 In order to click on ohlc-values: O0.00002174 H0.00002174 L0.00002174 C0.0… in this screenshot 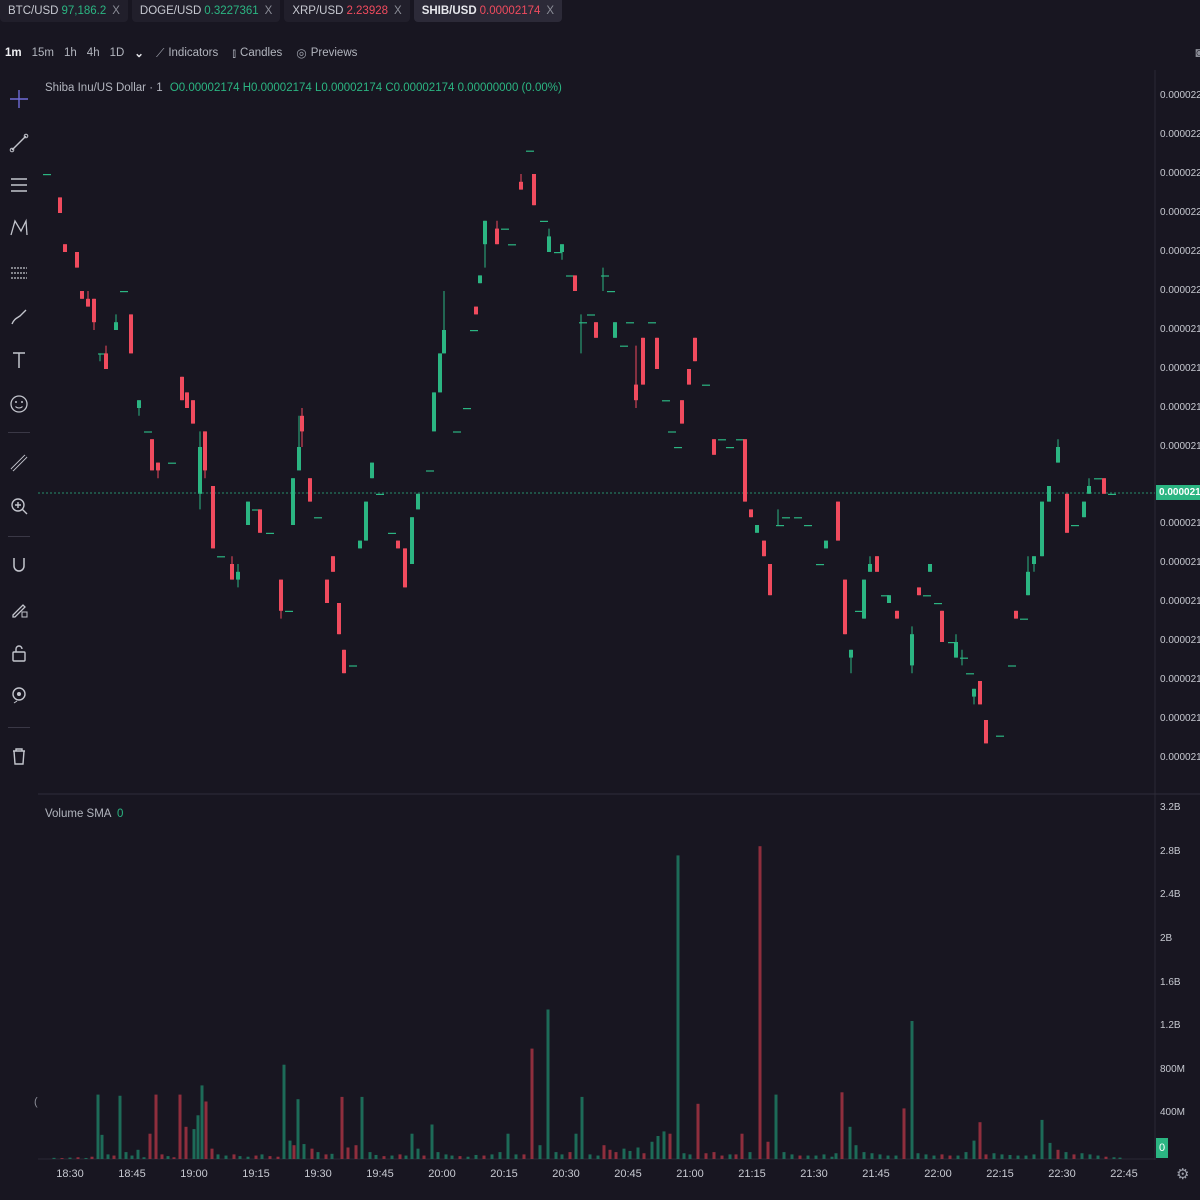, I will do `click(365, 88)`.